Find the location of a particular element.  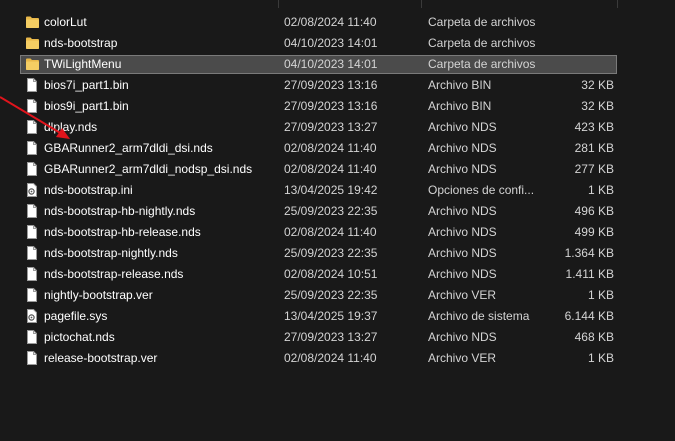

file-name: colorLut is located at coordinates (65, 22).